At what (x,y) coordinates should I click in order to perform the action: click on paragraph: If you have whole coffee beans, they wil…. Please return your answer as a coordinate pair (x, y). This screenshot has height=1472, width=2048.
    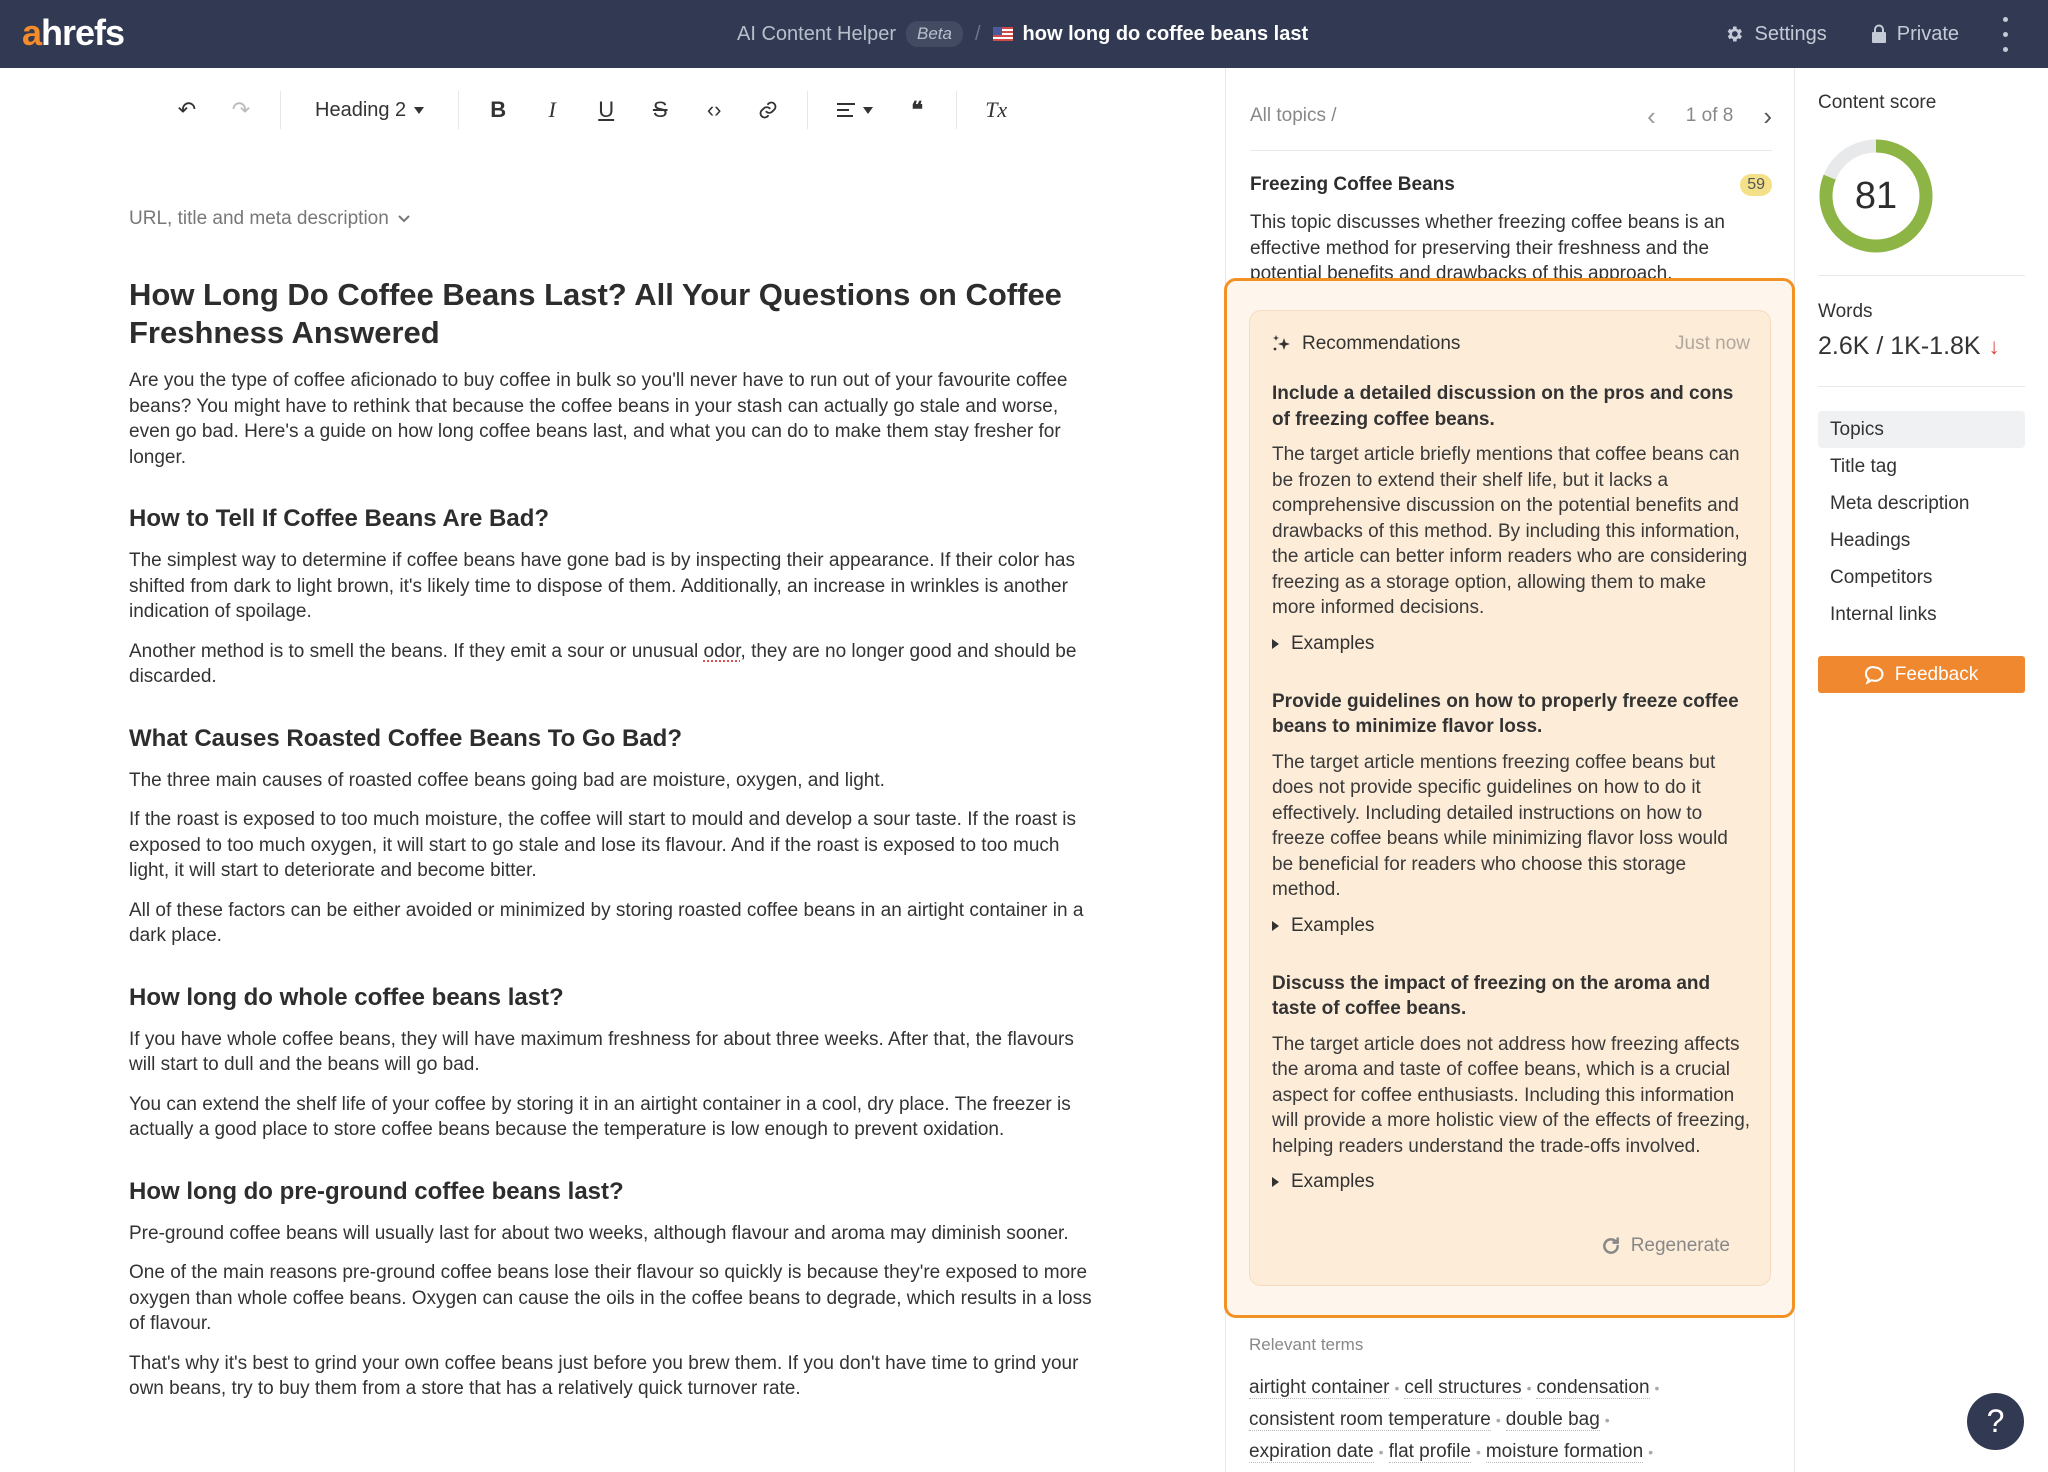
    Looking at the image, I should click on (614, 1052).